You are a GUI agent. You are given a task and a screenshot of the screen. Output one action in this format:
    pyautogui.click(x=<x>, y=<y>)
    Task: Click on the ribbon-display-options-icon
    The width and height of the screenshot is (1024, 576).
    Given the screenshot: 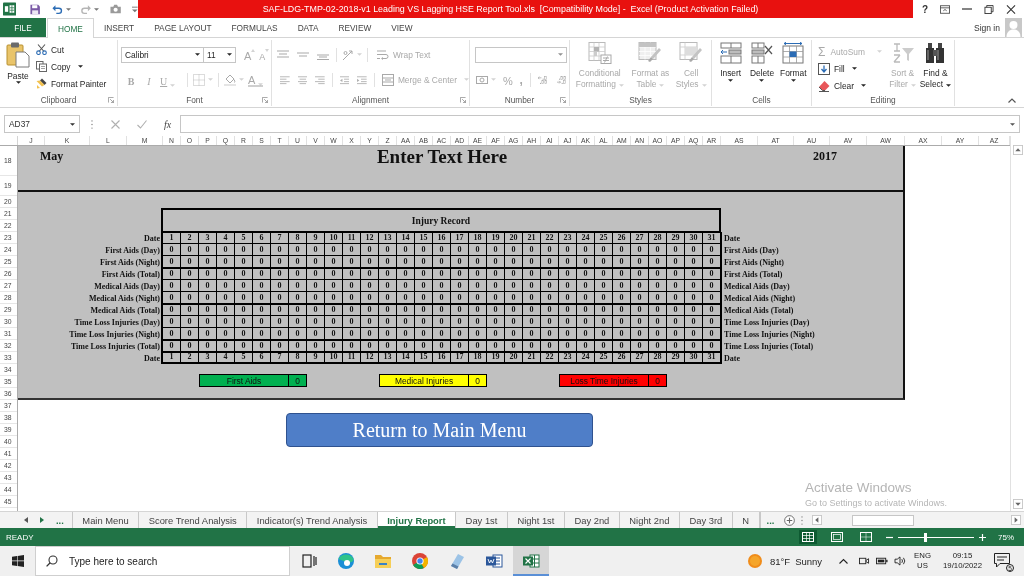 What is the action you would take?
    pyautogui.click(x=945, y=9)
    